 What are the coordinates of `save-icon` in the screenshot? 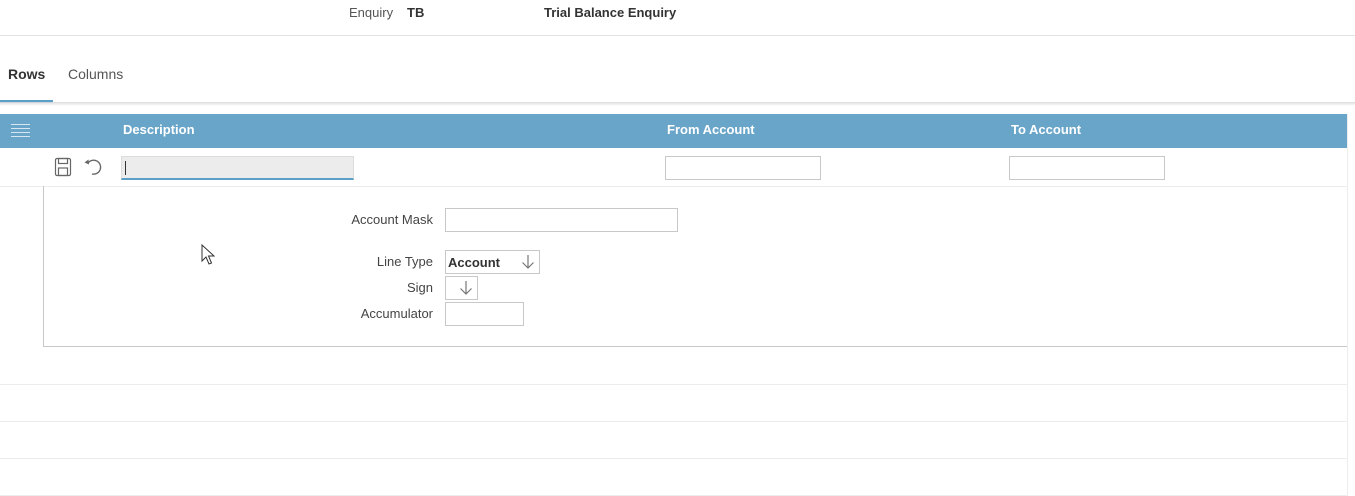 It's located at (63, 167).